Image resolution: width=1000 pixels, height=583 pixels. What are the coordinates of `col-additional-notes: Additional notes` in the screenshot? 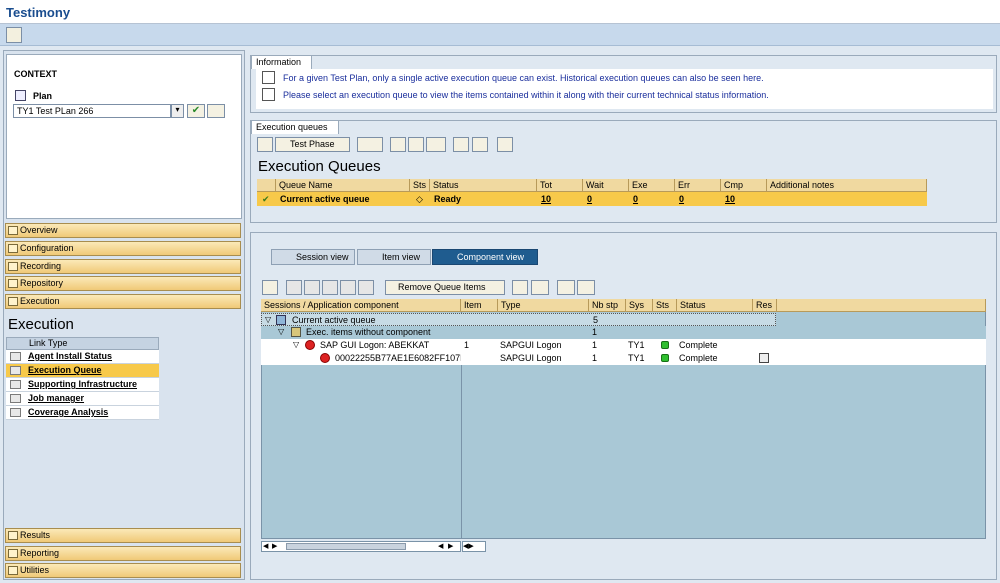 It's located at (847, 185).